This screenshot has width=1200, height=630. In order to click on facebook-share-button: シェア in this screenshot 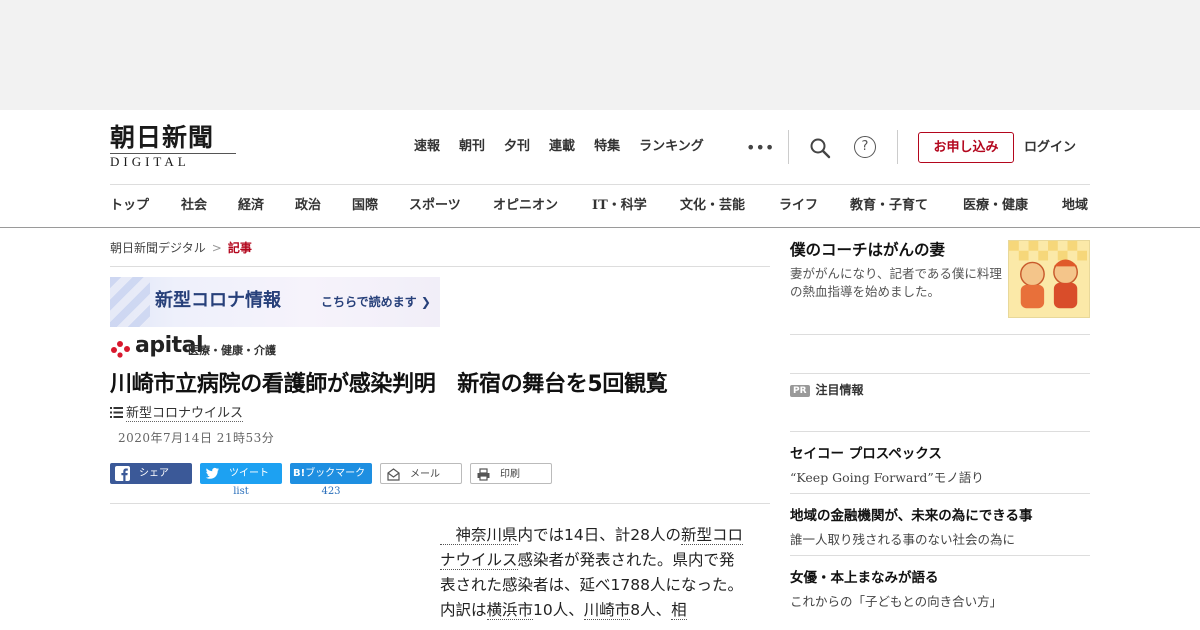, I will do `click(151, 473)`.